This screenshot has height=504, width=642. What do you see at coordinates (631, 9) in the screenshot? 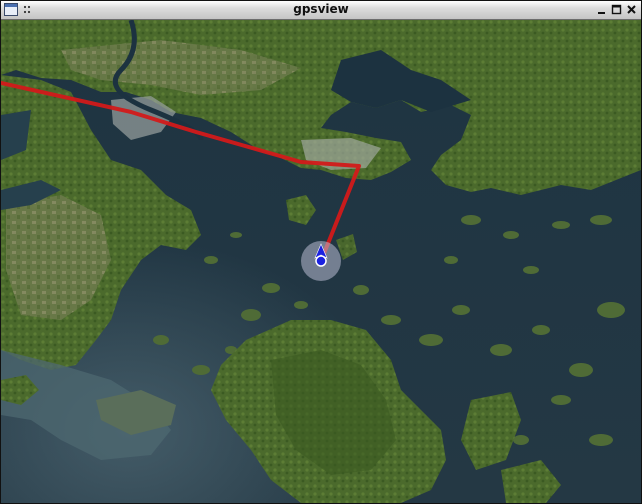
I see `close-icon` at bounding box center [631, 9].